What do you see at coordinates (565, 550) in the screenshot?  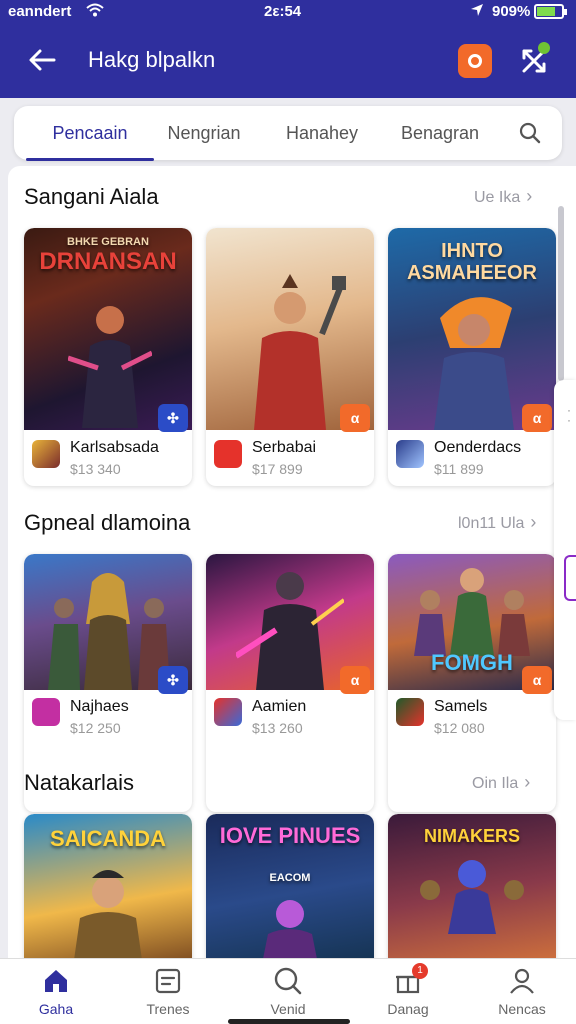 I see `side-drawer-handle-panel` at bounding box center [565, 550].